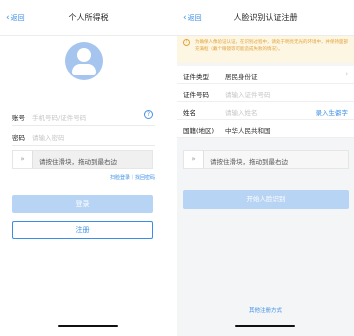  I want to click on avatar, so click(84, 61).